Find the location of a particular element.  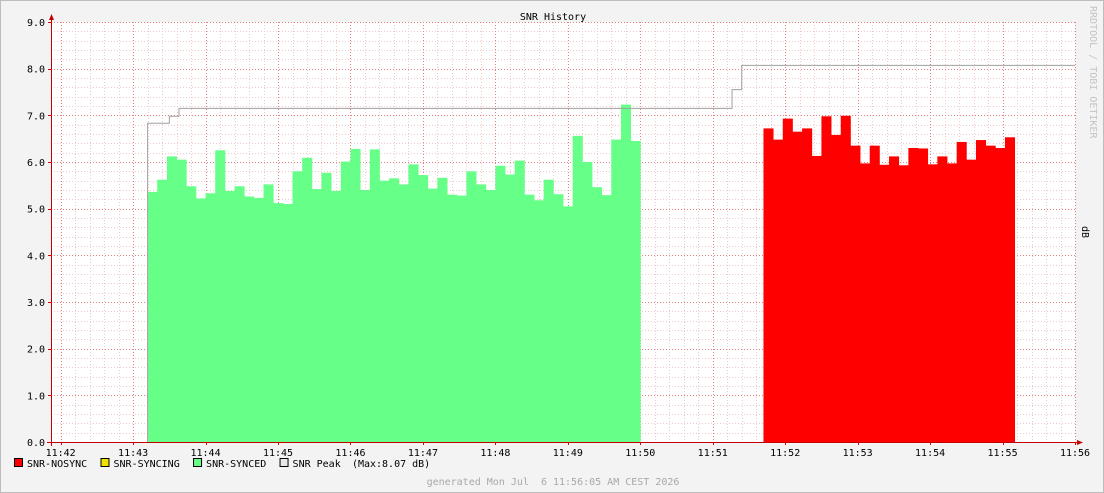

x-tick-label: 11:45 is located at coordinates (278, 453).